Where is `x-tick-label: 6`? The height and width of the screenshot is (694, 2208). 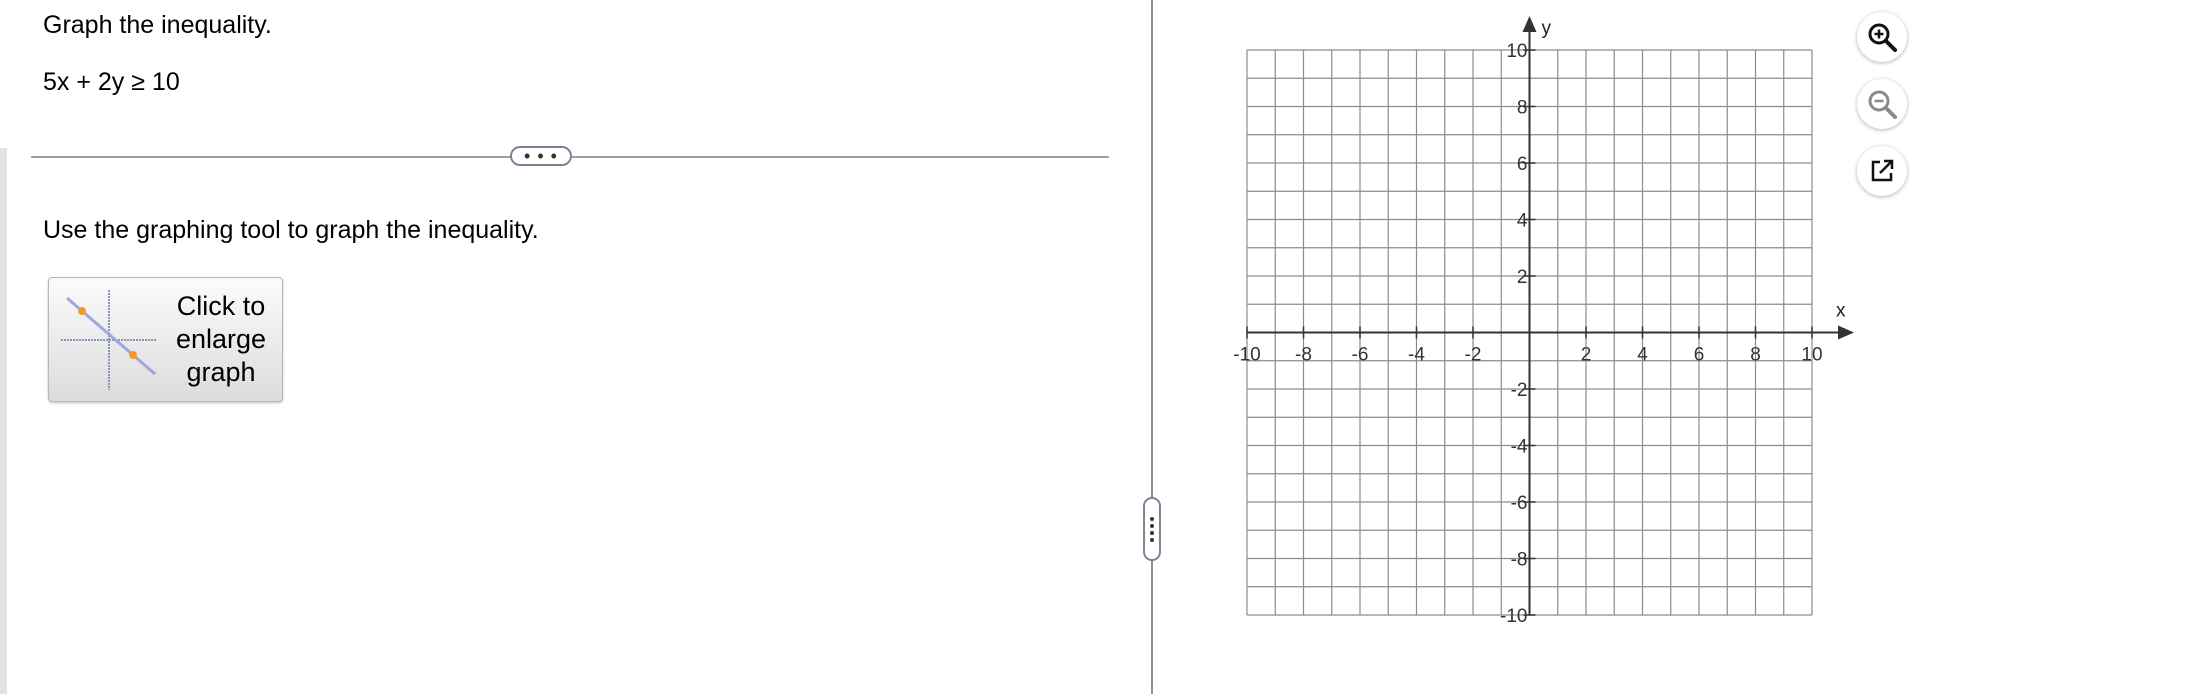
x-tick-label: 6 is located at coordinates (1699, 355).